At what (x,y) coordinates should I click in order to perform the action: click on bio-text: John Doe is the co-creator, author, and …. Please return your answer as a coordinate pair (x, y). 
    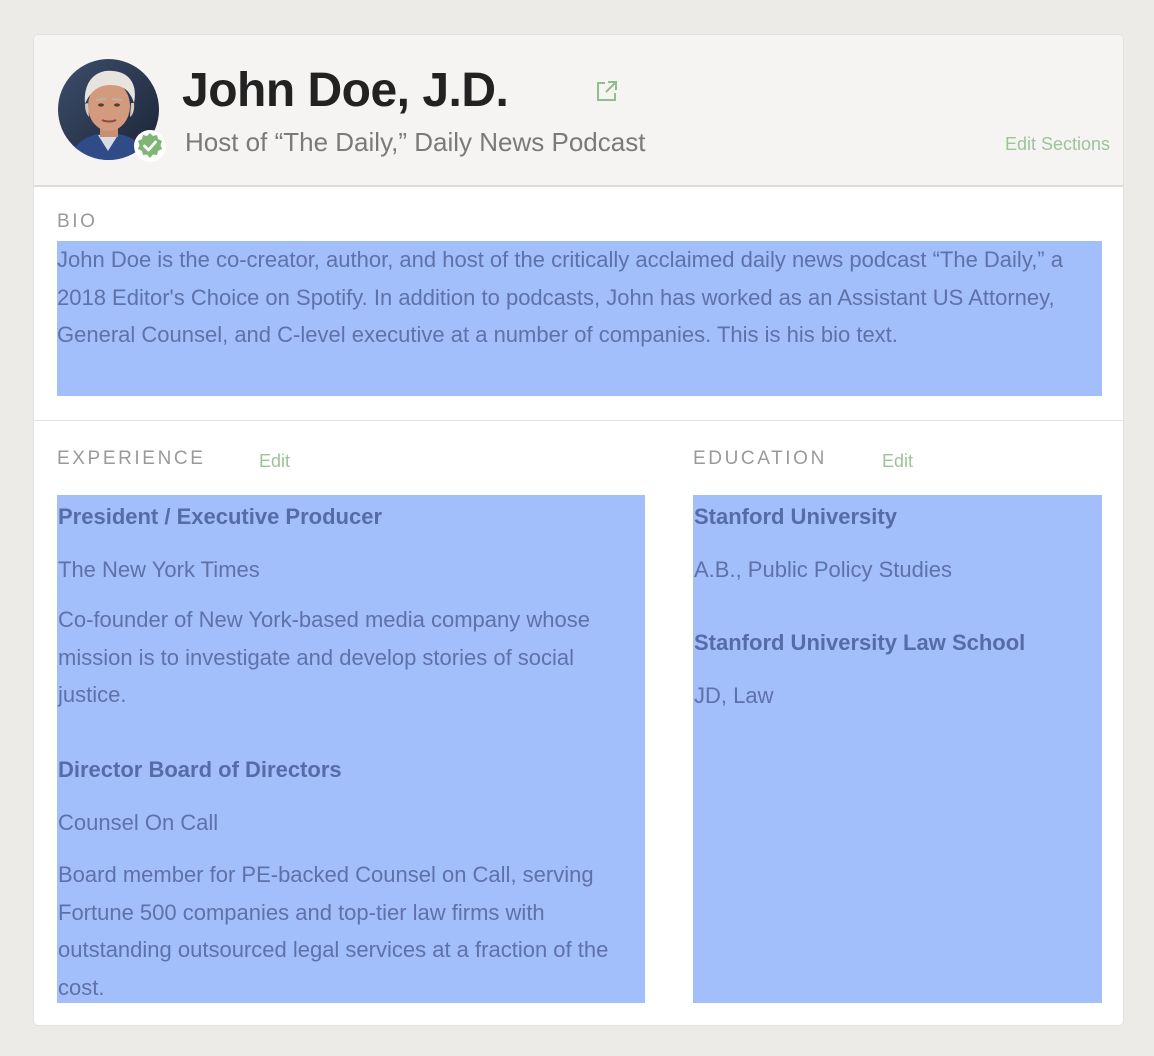
    Looking at the image, I should click on (579, 318).